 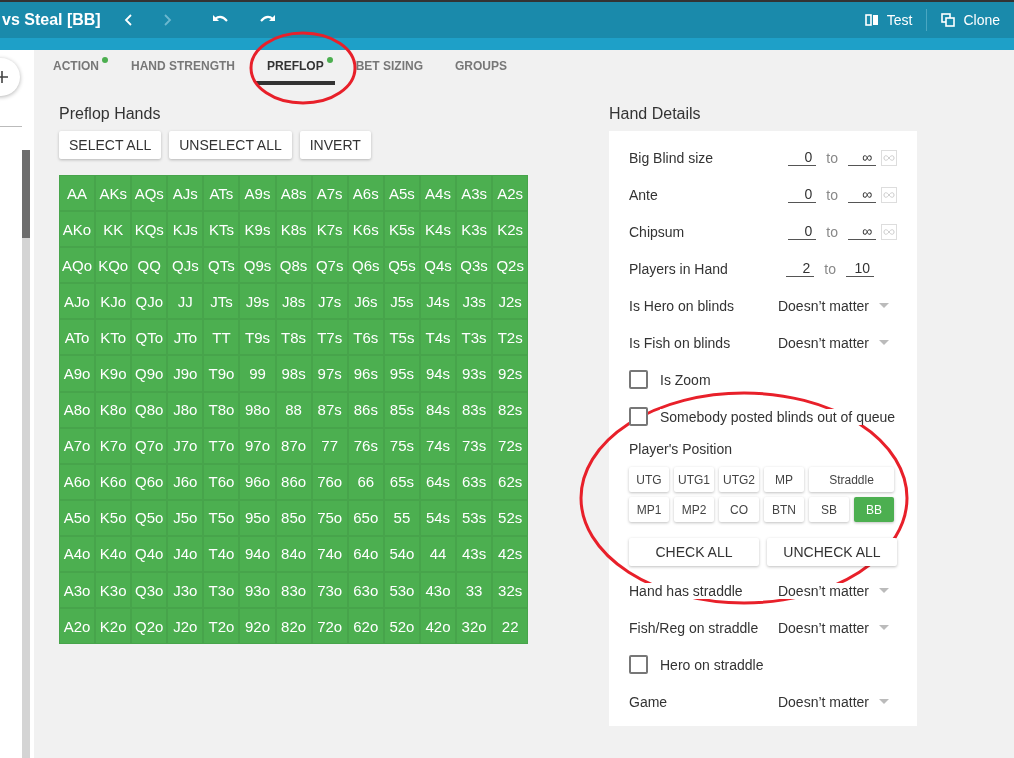 I want to click on hand-cell: Q4s, so click(x=438, y=265).